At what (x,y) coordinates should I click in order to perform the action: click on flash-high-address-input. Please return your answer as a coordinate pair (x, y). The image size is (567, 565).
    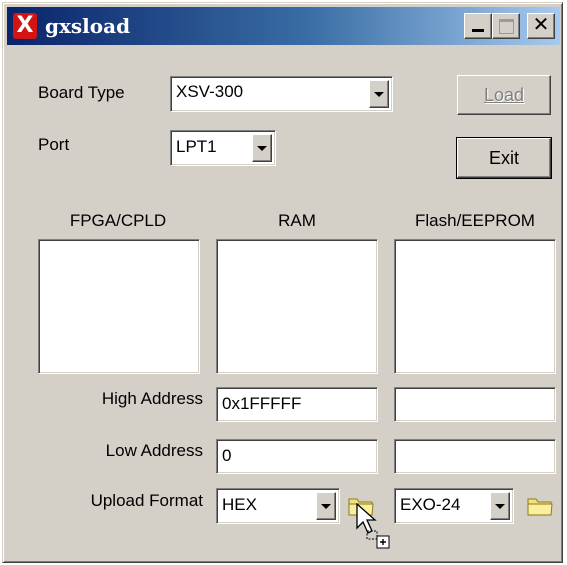
    Looking at the image, I should click on (475, 404).